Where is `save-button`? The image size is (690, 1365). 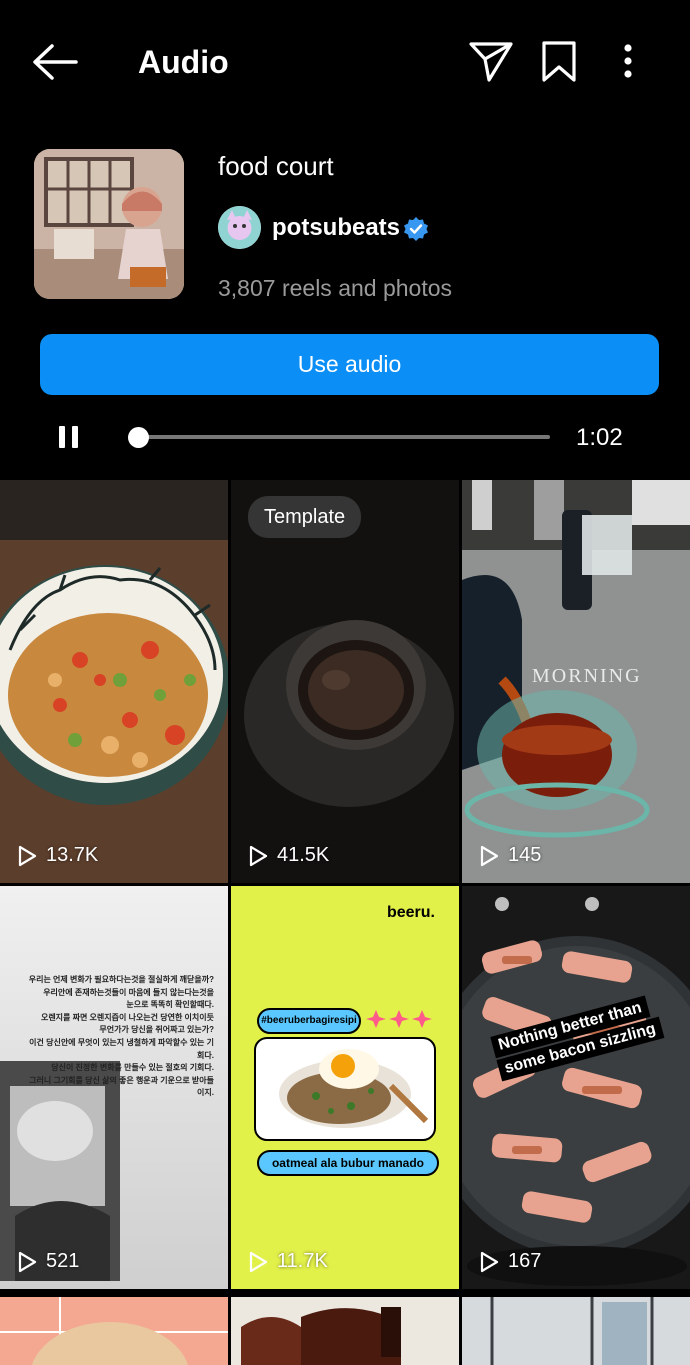 save-button is located at coordinates (560, 62).